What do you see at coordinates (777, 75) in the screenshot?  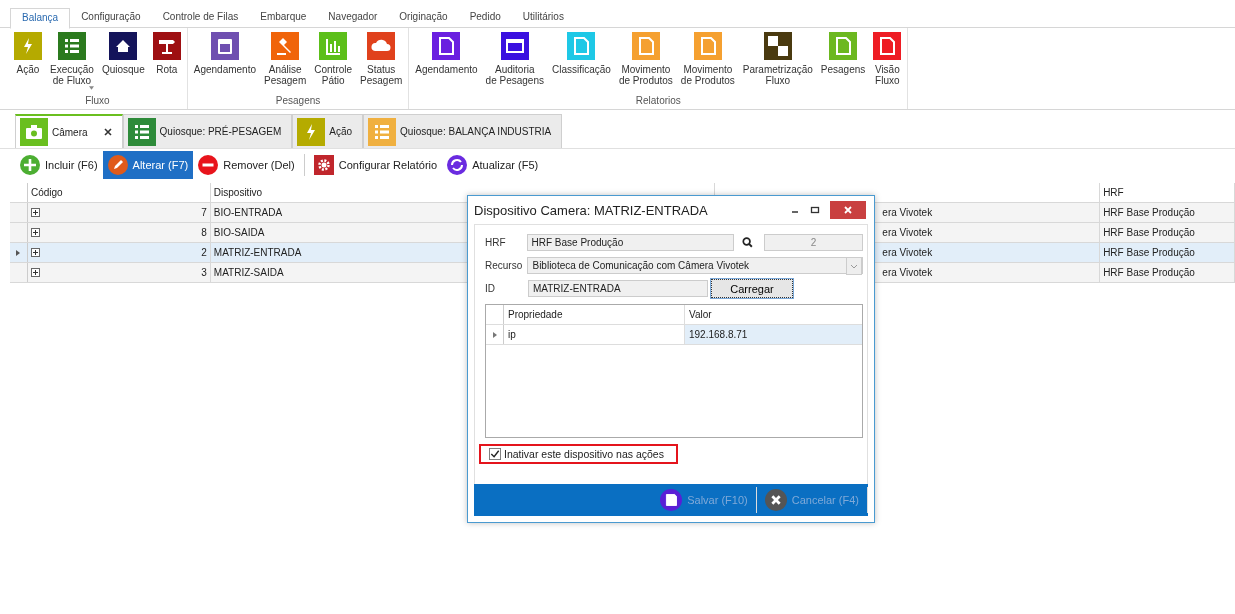 I see `button-label: Parametrização Fluxo` at bounding box center [777, 75].